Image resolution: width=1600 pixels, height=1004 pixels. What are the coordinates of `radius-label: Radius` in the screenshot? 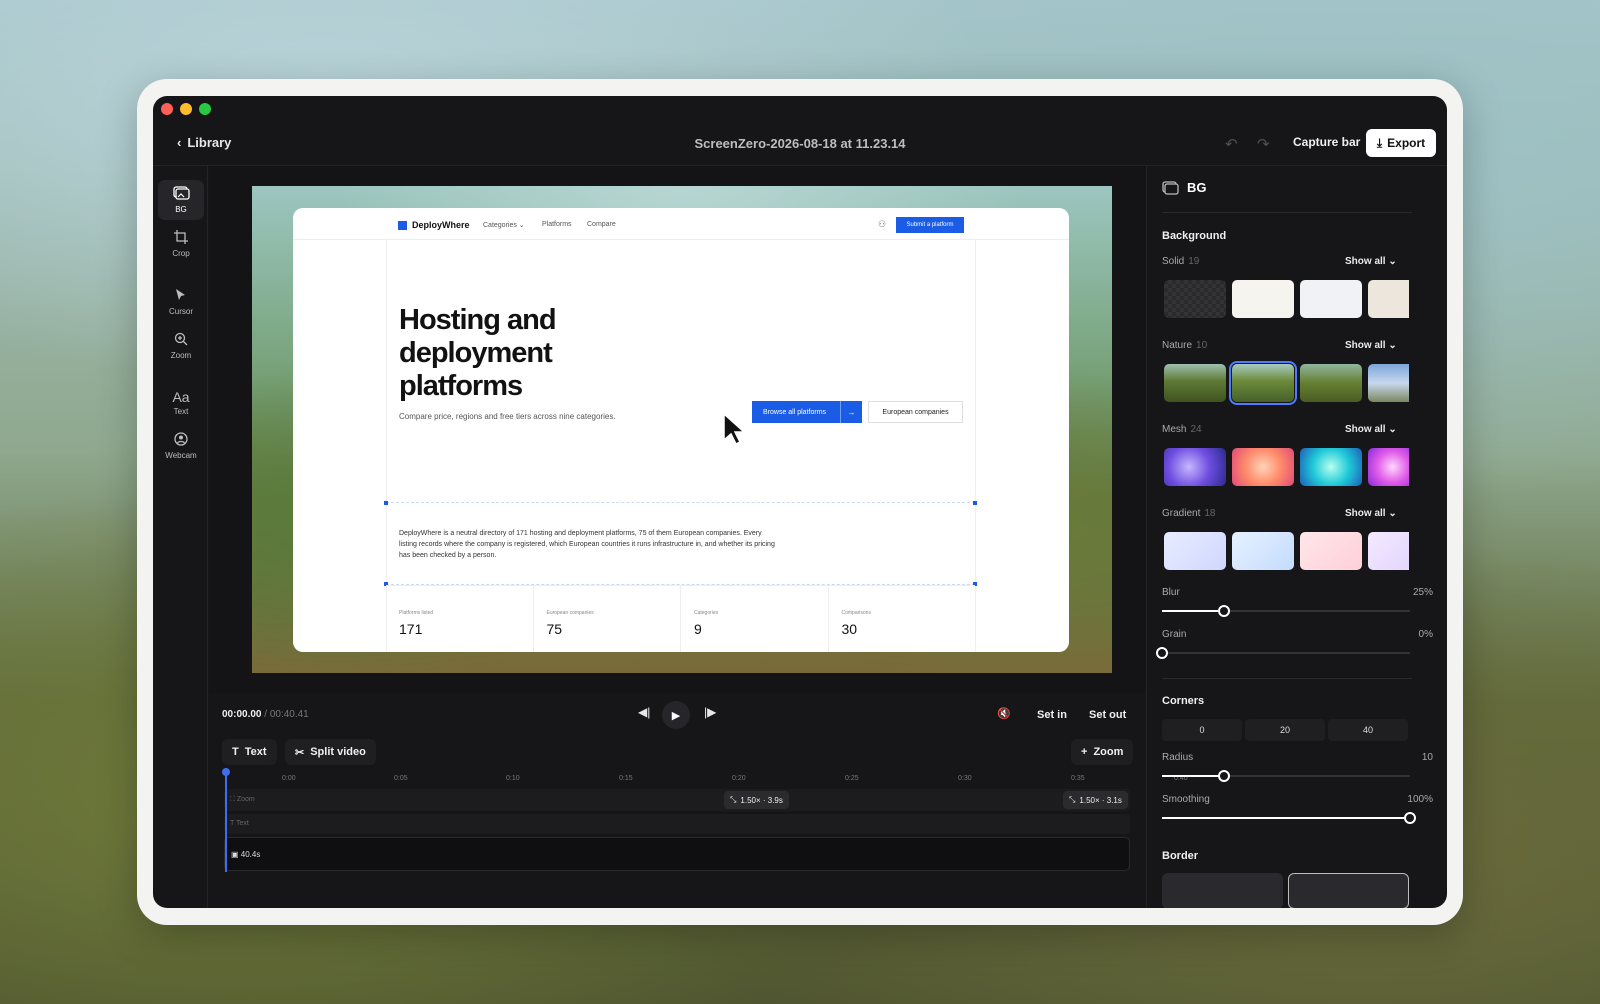 It's located at (1178, 757).